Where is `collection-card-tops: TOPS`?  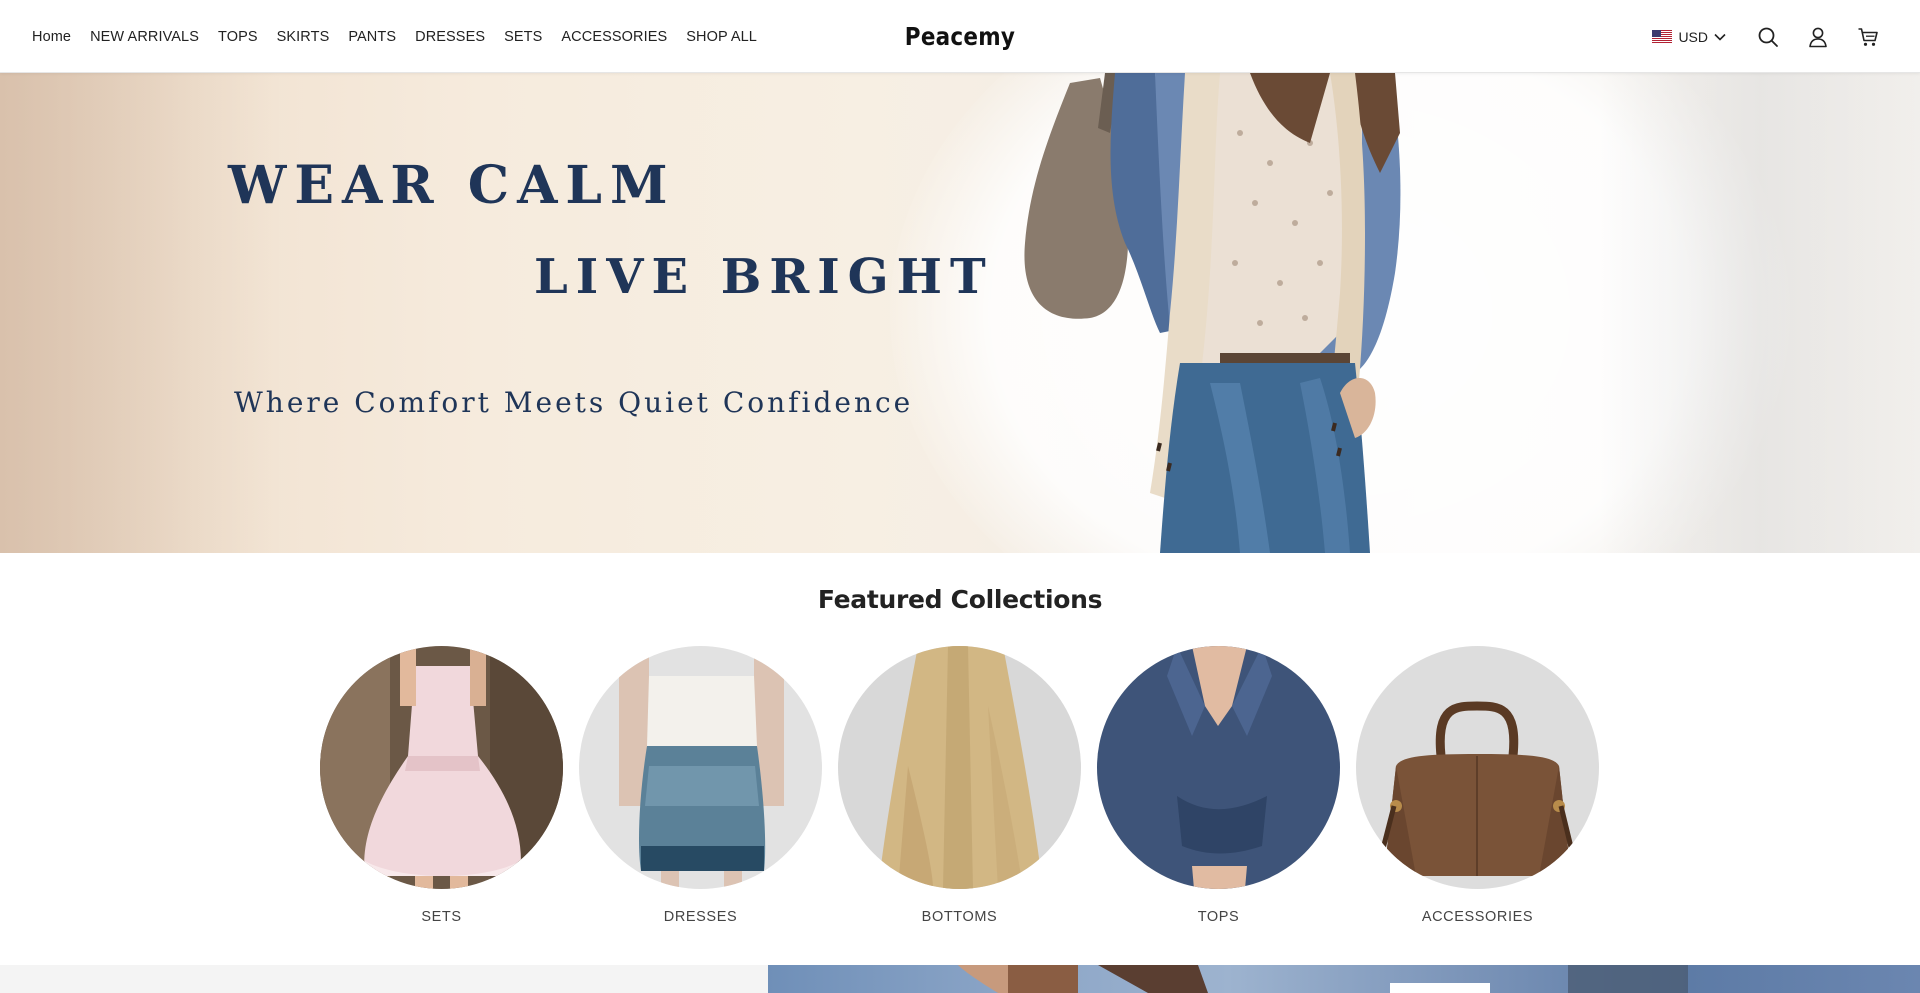 collection-card-tops: TOPS is located at coordinates (1218, 785).